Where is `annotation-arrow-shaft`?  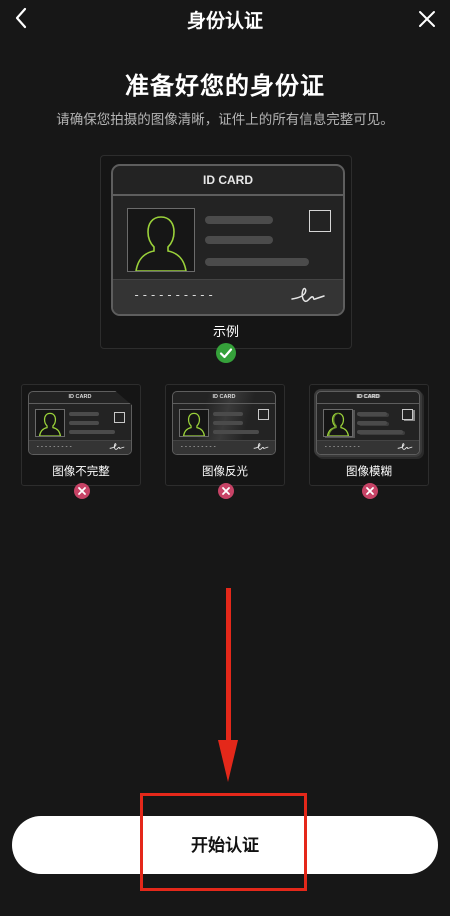 annotation-arrow-shaft is located at coordinates (228, 668).